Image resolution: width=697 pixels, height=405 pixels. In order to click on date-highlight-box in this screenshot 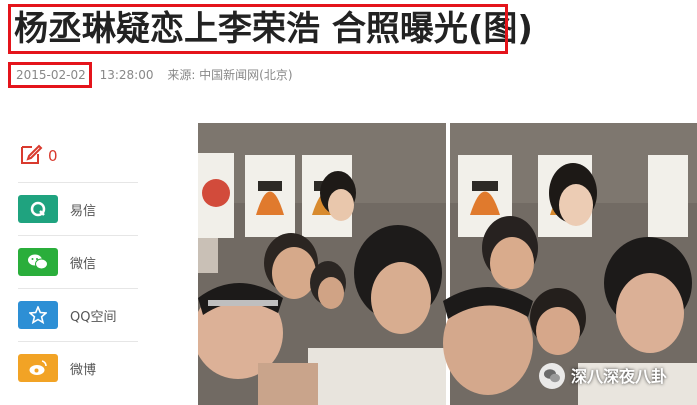, I will do `click(50, 75)`.